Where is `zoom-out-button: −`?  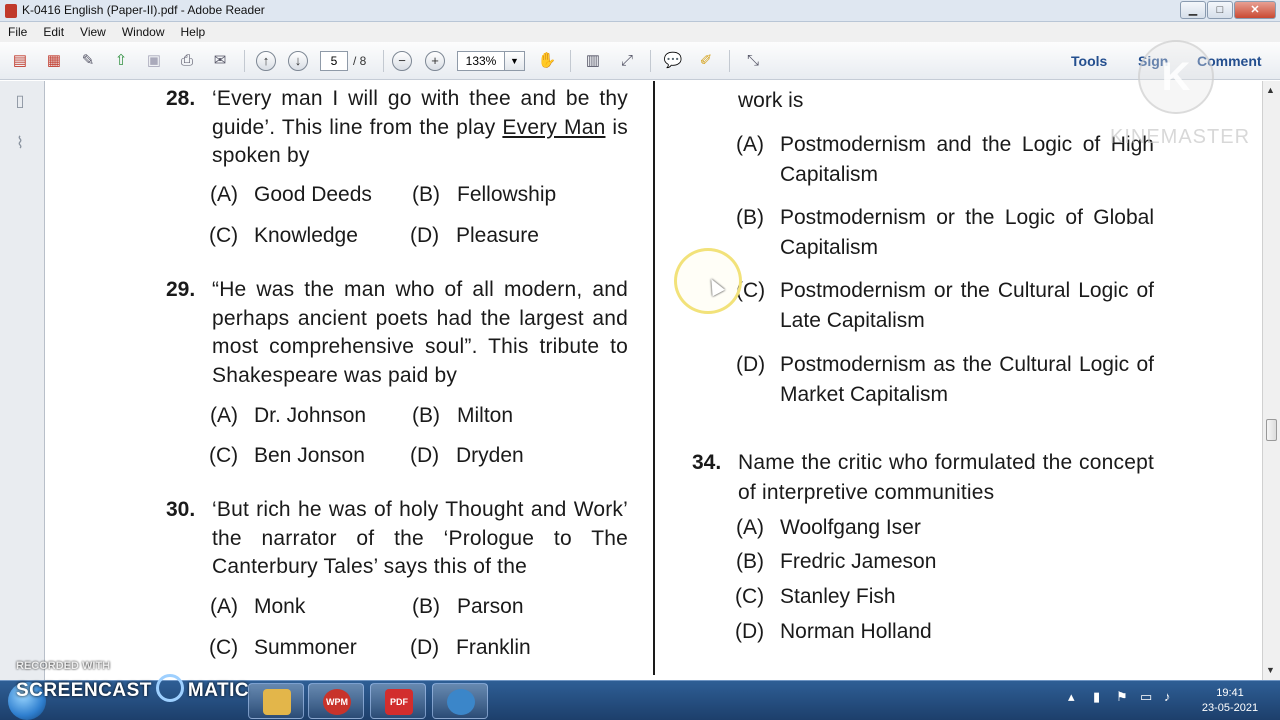
zoom-out-button: − is located at coordinates (402, 61).